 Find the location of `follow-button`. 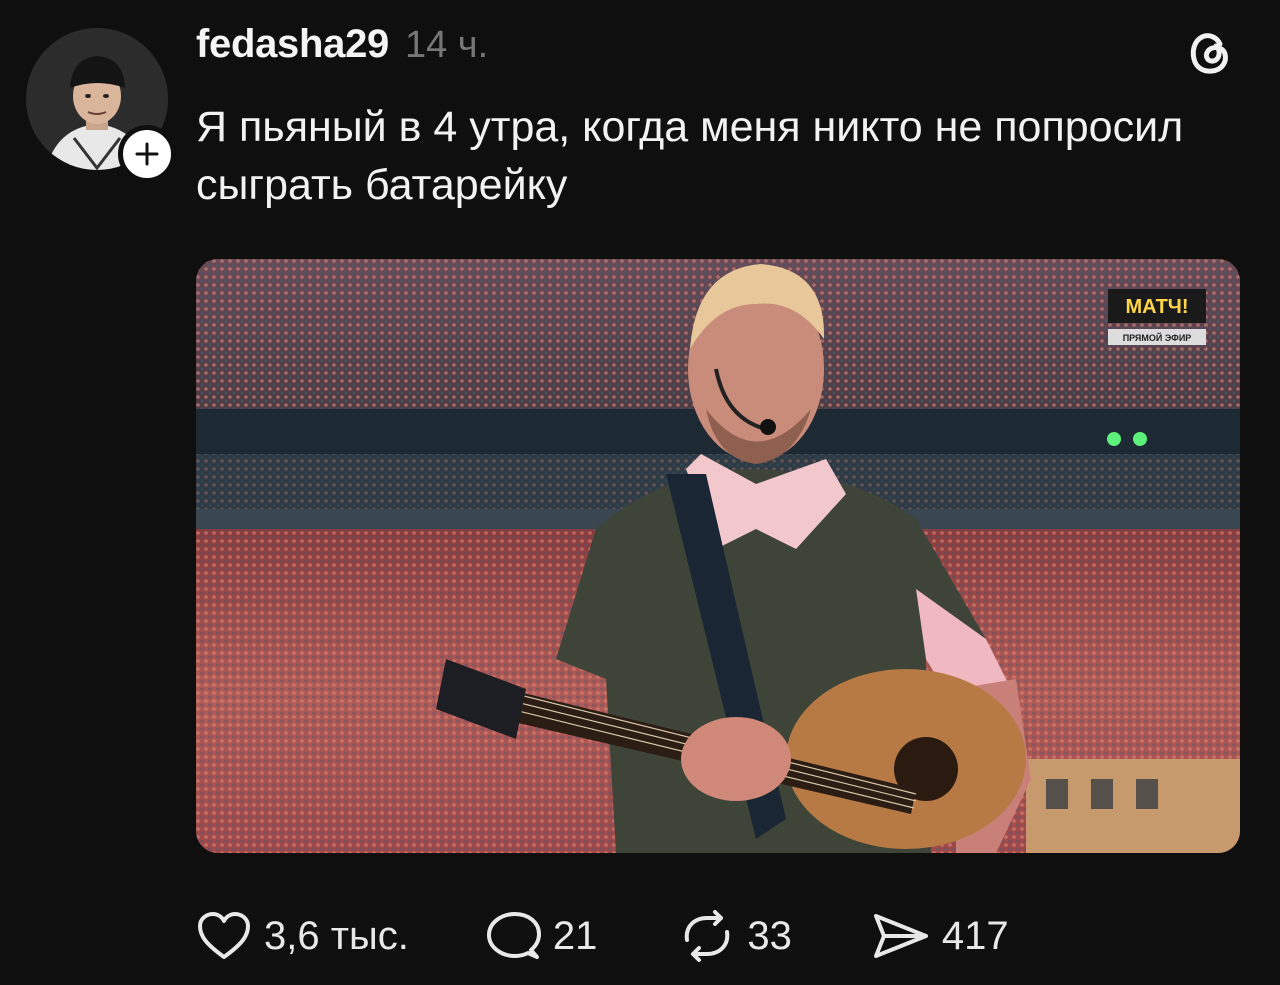

follow-button is located at coordinates (147, 154).